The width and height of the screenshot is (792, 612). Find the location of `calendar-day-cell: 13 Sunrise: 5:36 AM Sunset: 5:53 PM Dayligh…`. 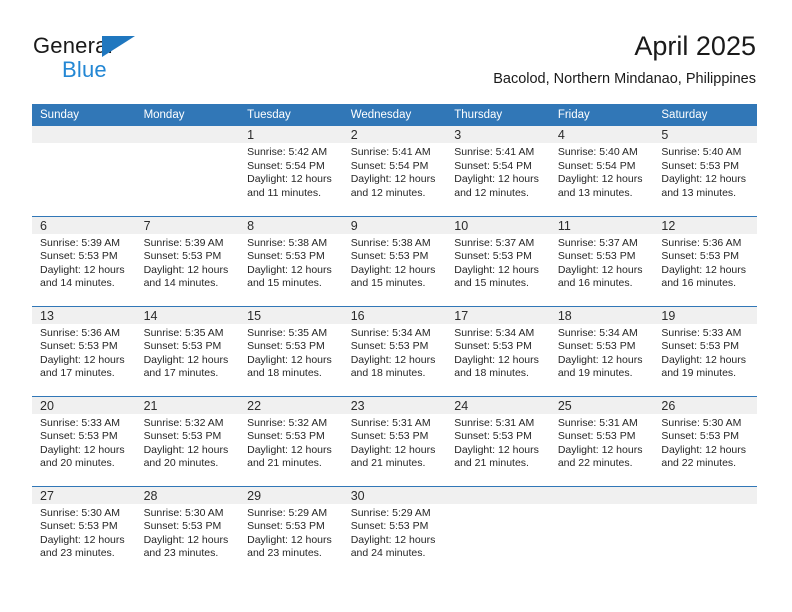

calendar-day-cell: 13 Sunrise: 5:36 AM Sunset: 5:53 PM Dayligh… is located at coordinates (84, 350).